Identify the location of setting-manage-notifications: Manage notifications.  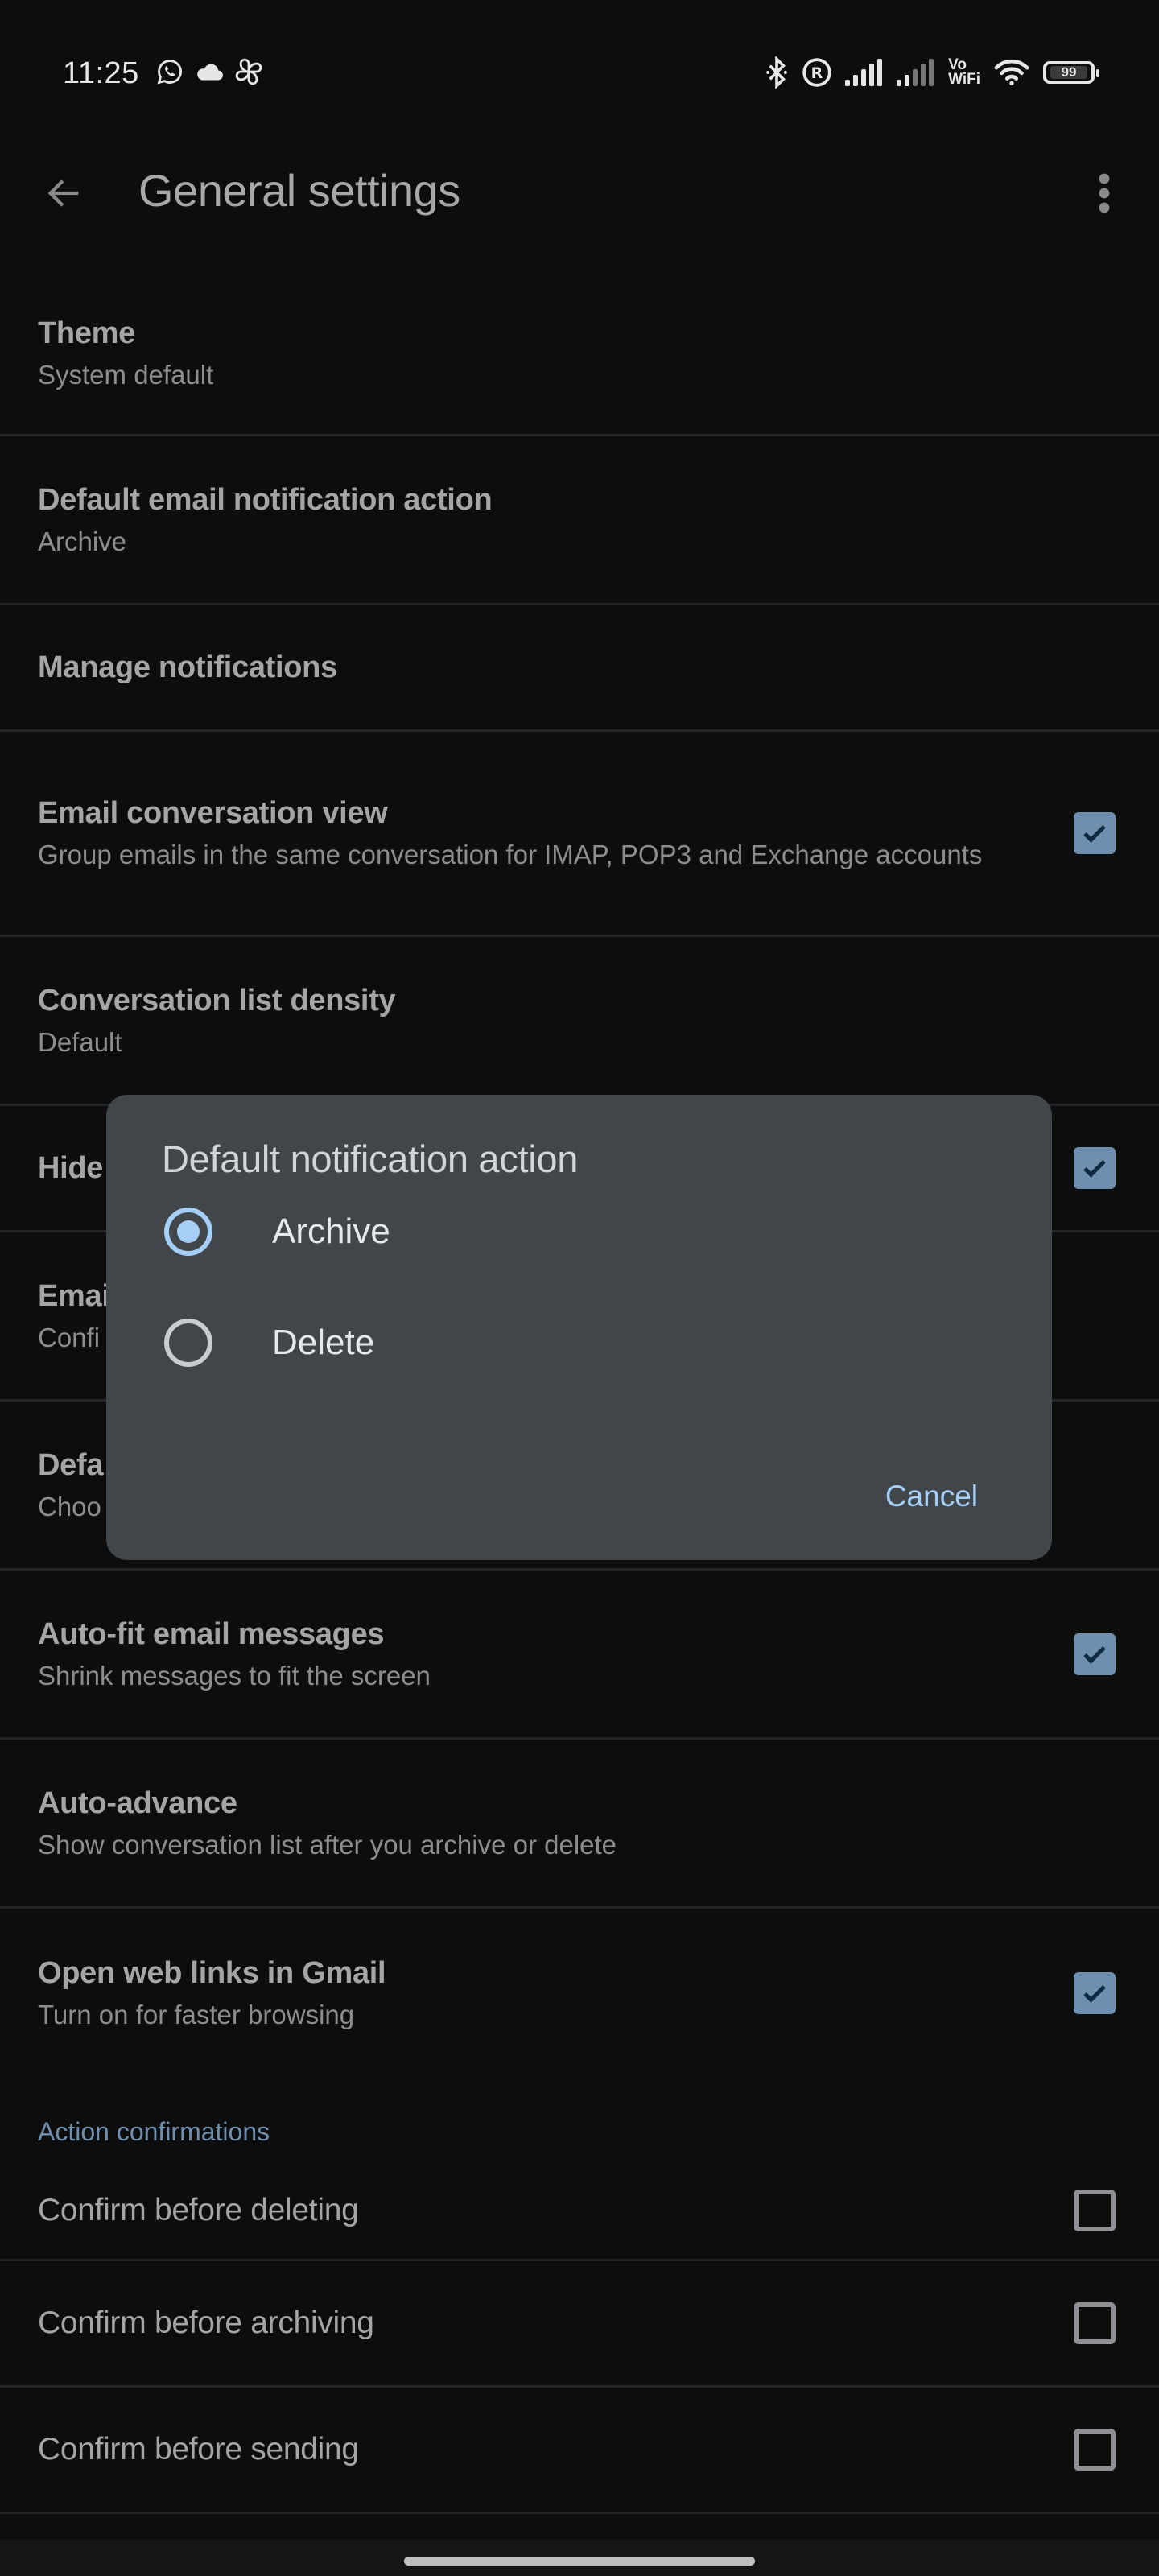
(579, 668).